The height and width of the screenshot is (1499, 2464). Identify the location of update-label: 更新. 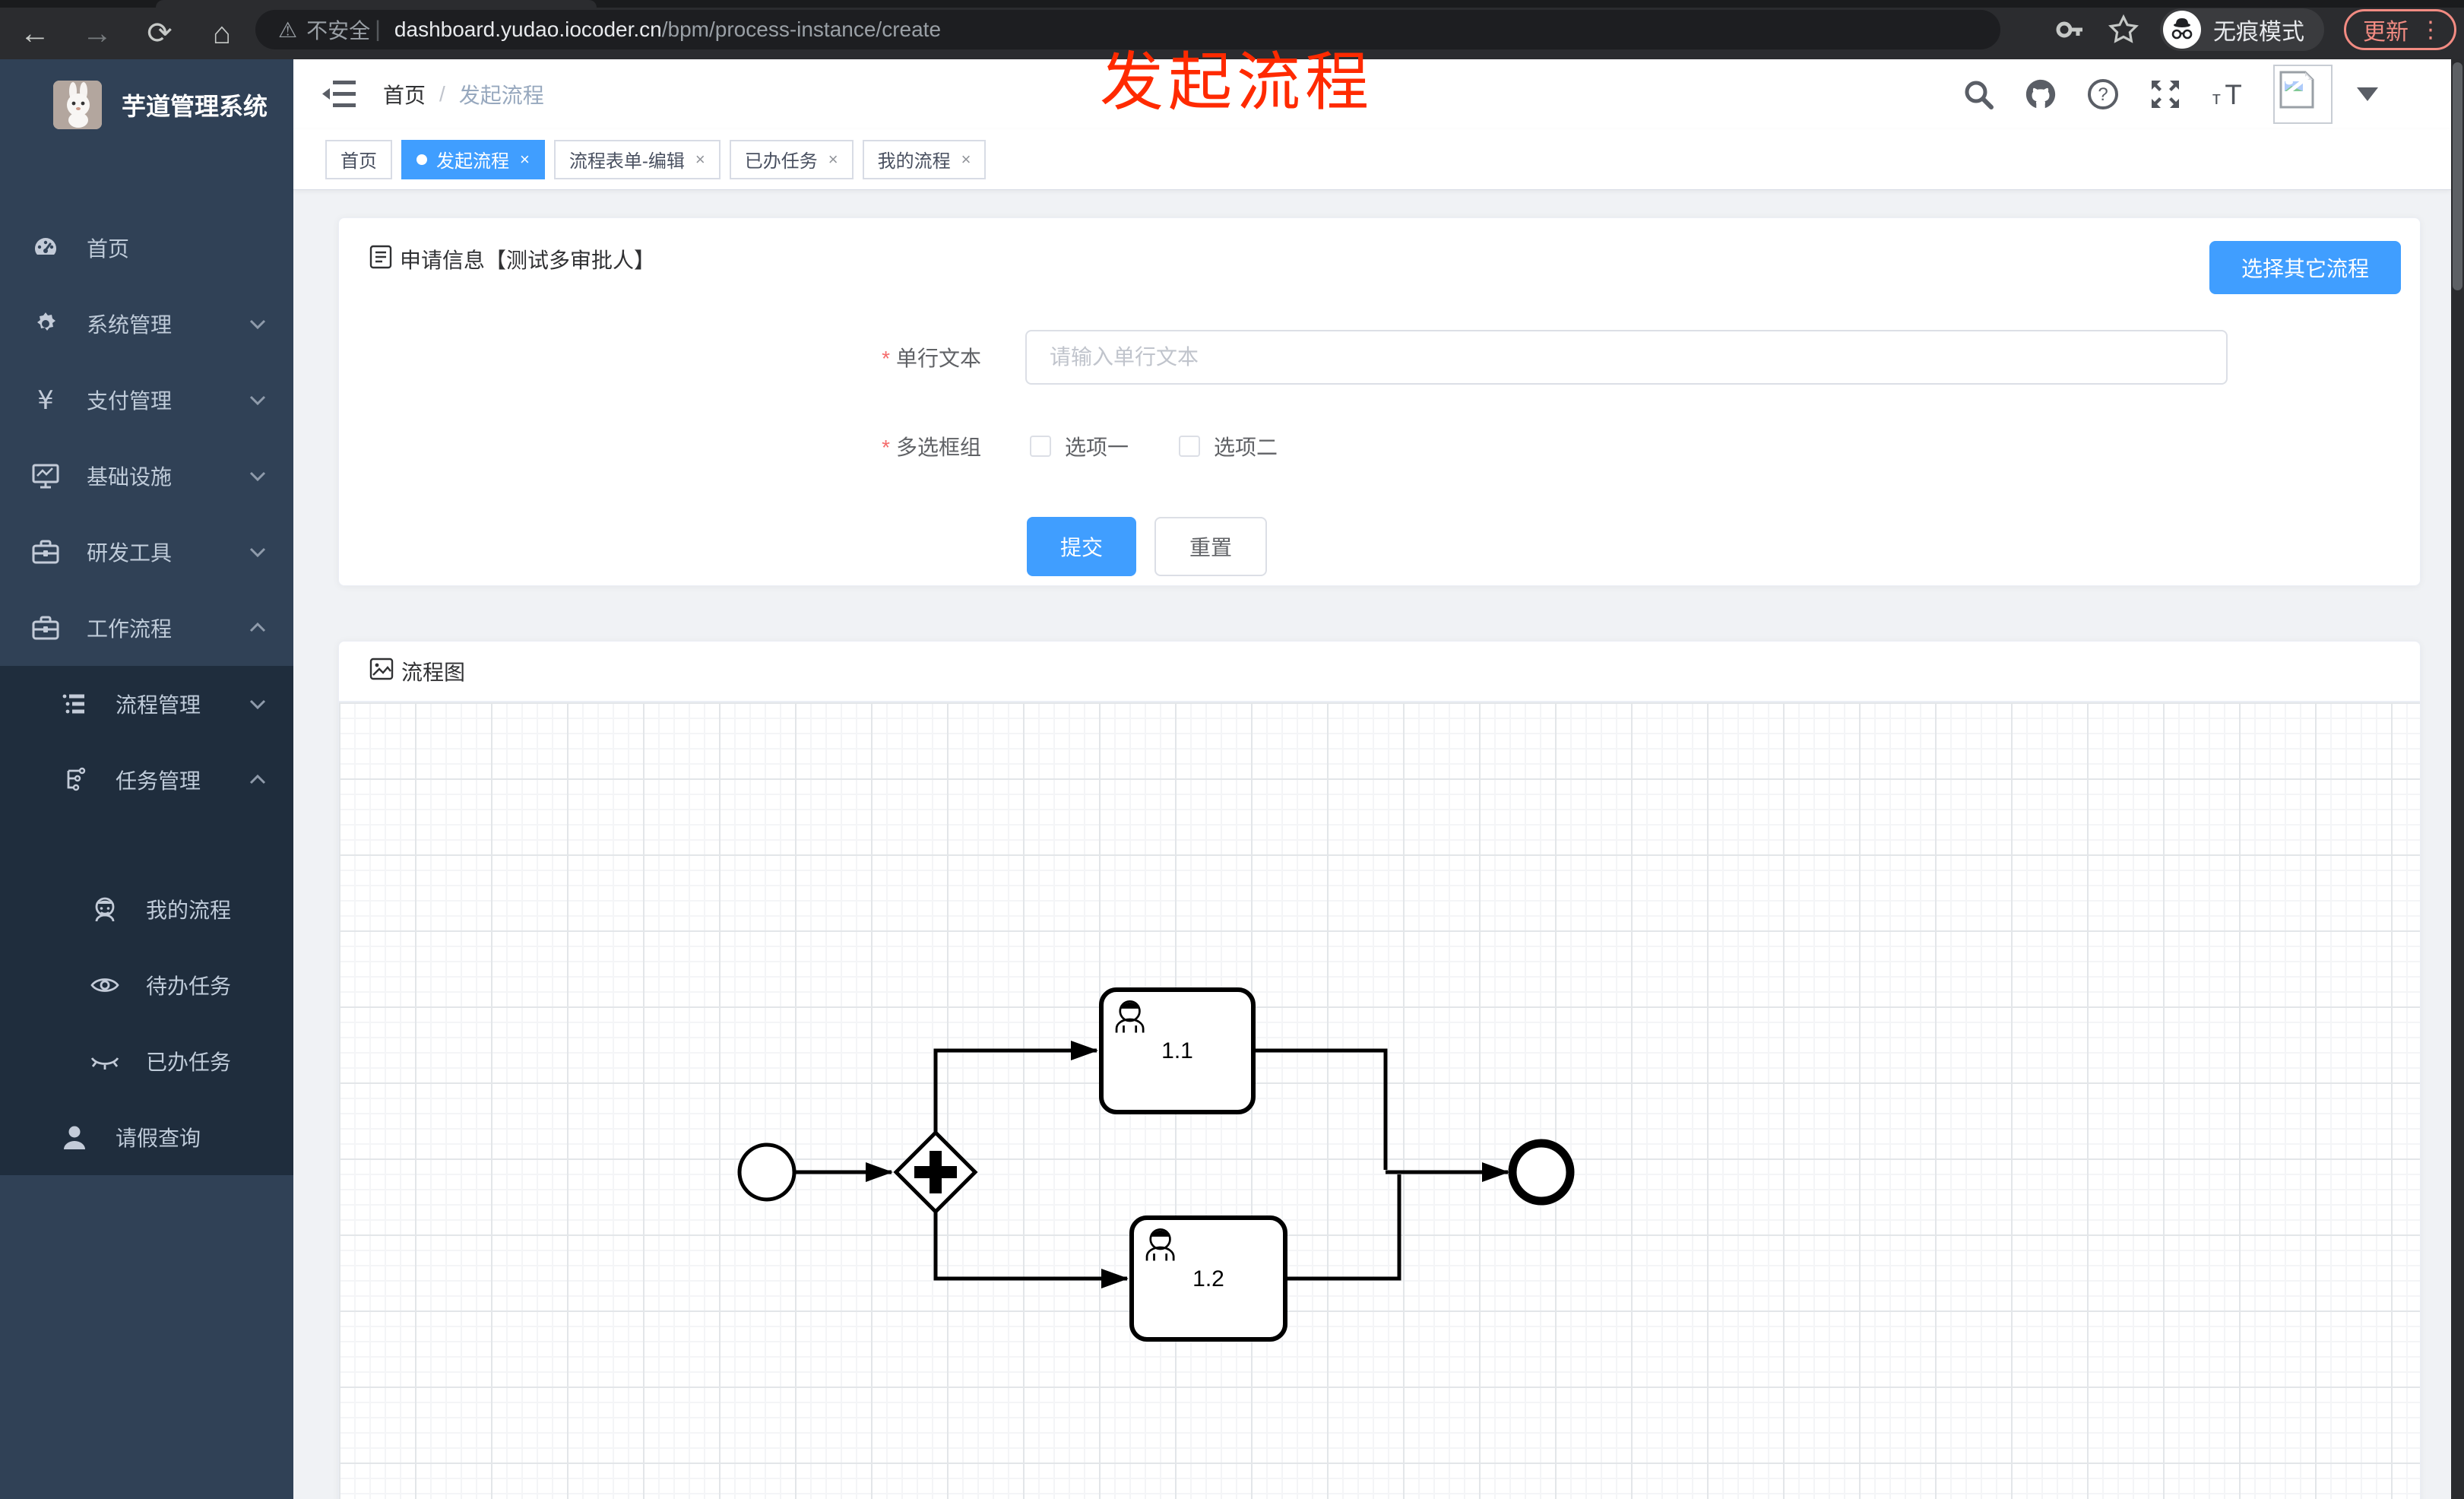
(2386, 33).